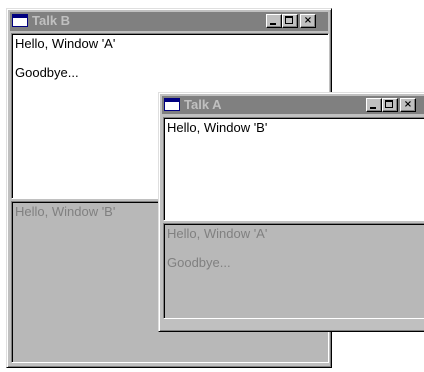  I want to click on window-title: Talk A, so click(203, 104).